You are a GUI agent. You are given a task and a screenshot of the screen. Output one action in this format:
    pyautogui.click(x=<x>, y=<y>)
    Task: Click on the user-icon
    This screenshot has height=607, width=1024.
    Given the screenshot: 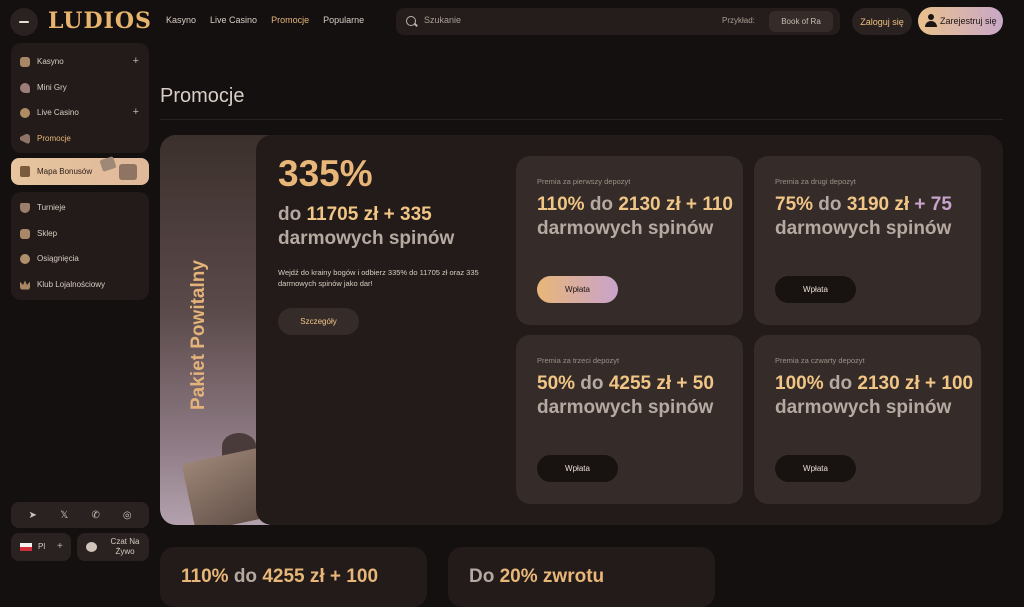 What is the action you would take?
    pyautogui.click(x=931, y=20)
    